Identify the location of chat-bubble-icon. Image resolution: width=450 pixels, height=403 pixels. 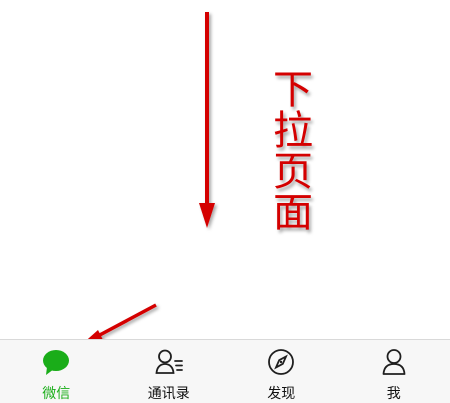
(56, 362).